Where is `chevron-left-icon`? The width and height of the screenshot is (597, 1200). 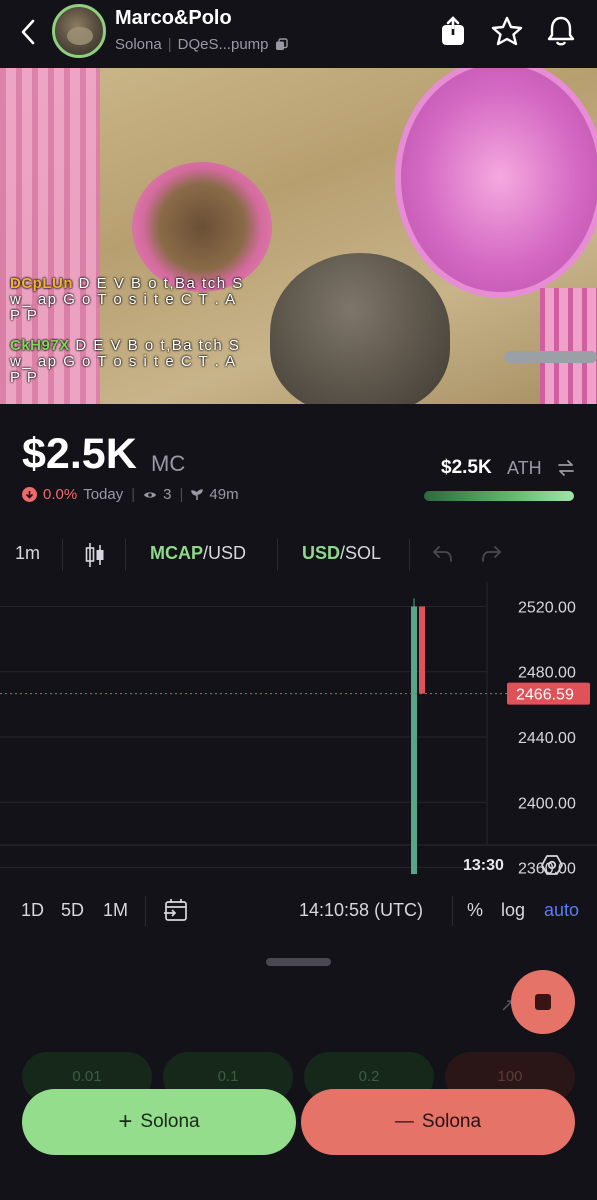 chevron-left-icon is located at coordinates (28, 32).